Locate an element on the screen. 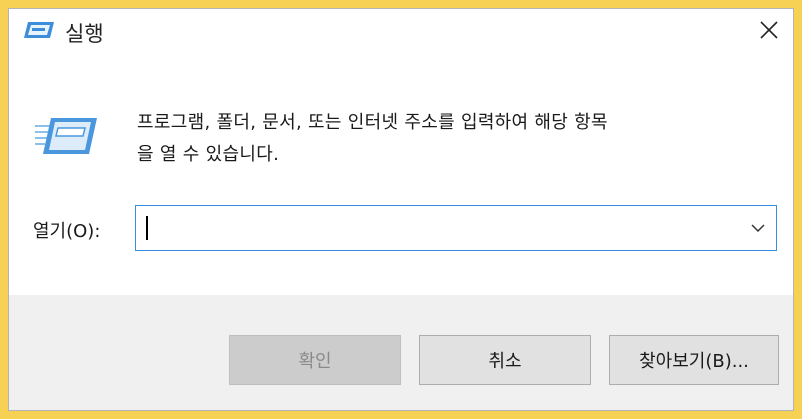 The width and height of the screenshot is (802, 419). chevron-down-icon is located at coordinates (758, 228).